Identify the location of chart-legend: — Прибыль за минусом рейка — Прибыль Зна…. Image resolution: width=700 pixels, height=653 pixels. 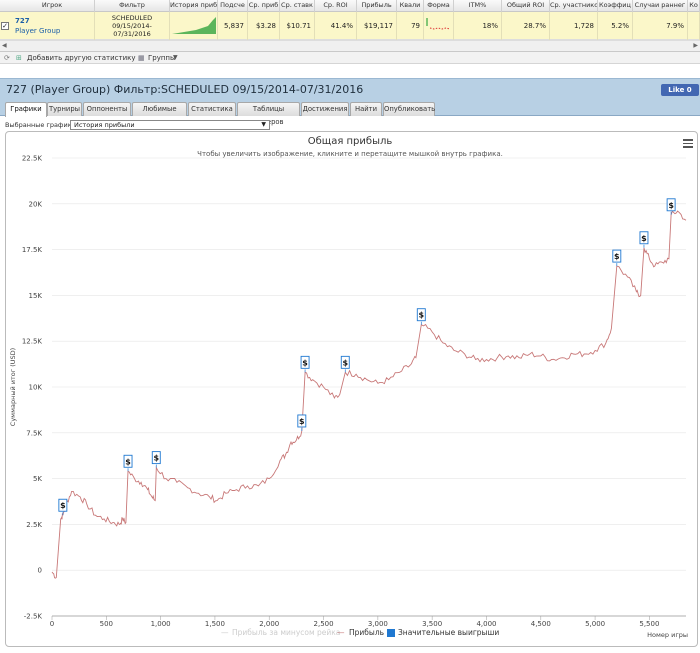
(350, 634).